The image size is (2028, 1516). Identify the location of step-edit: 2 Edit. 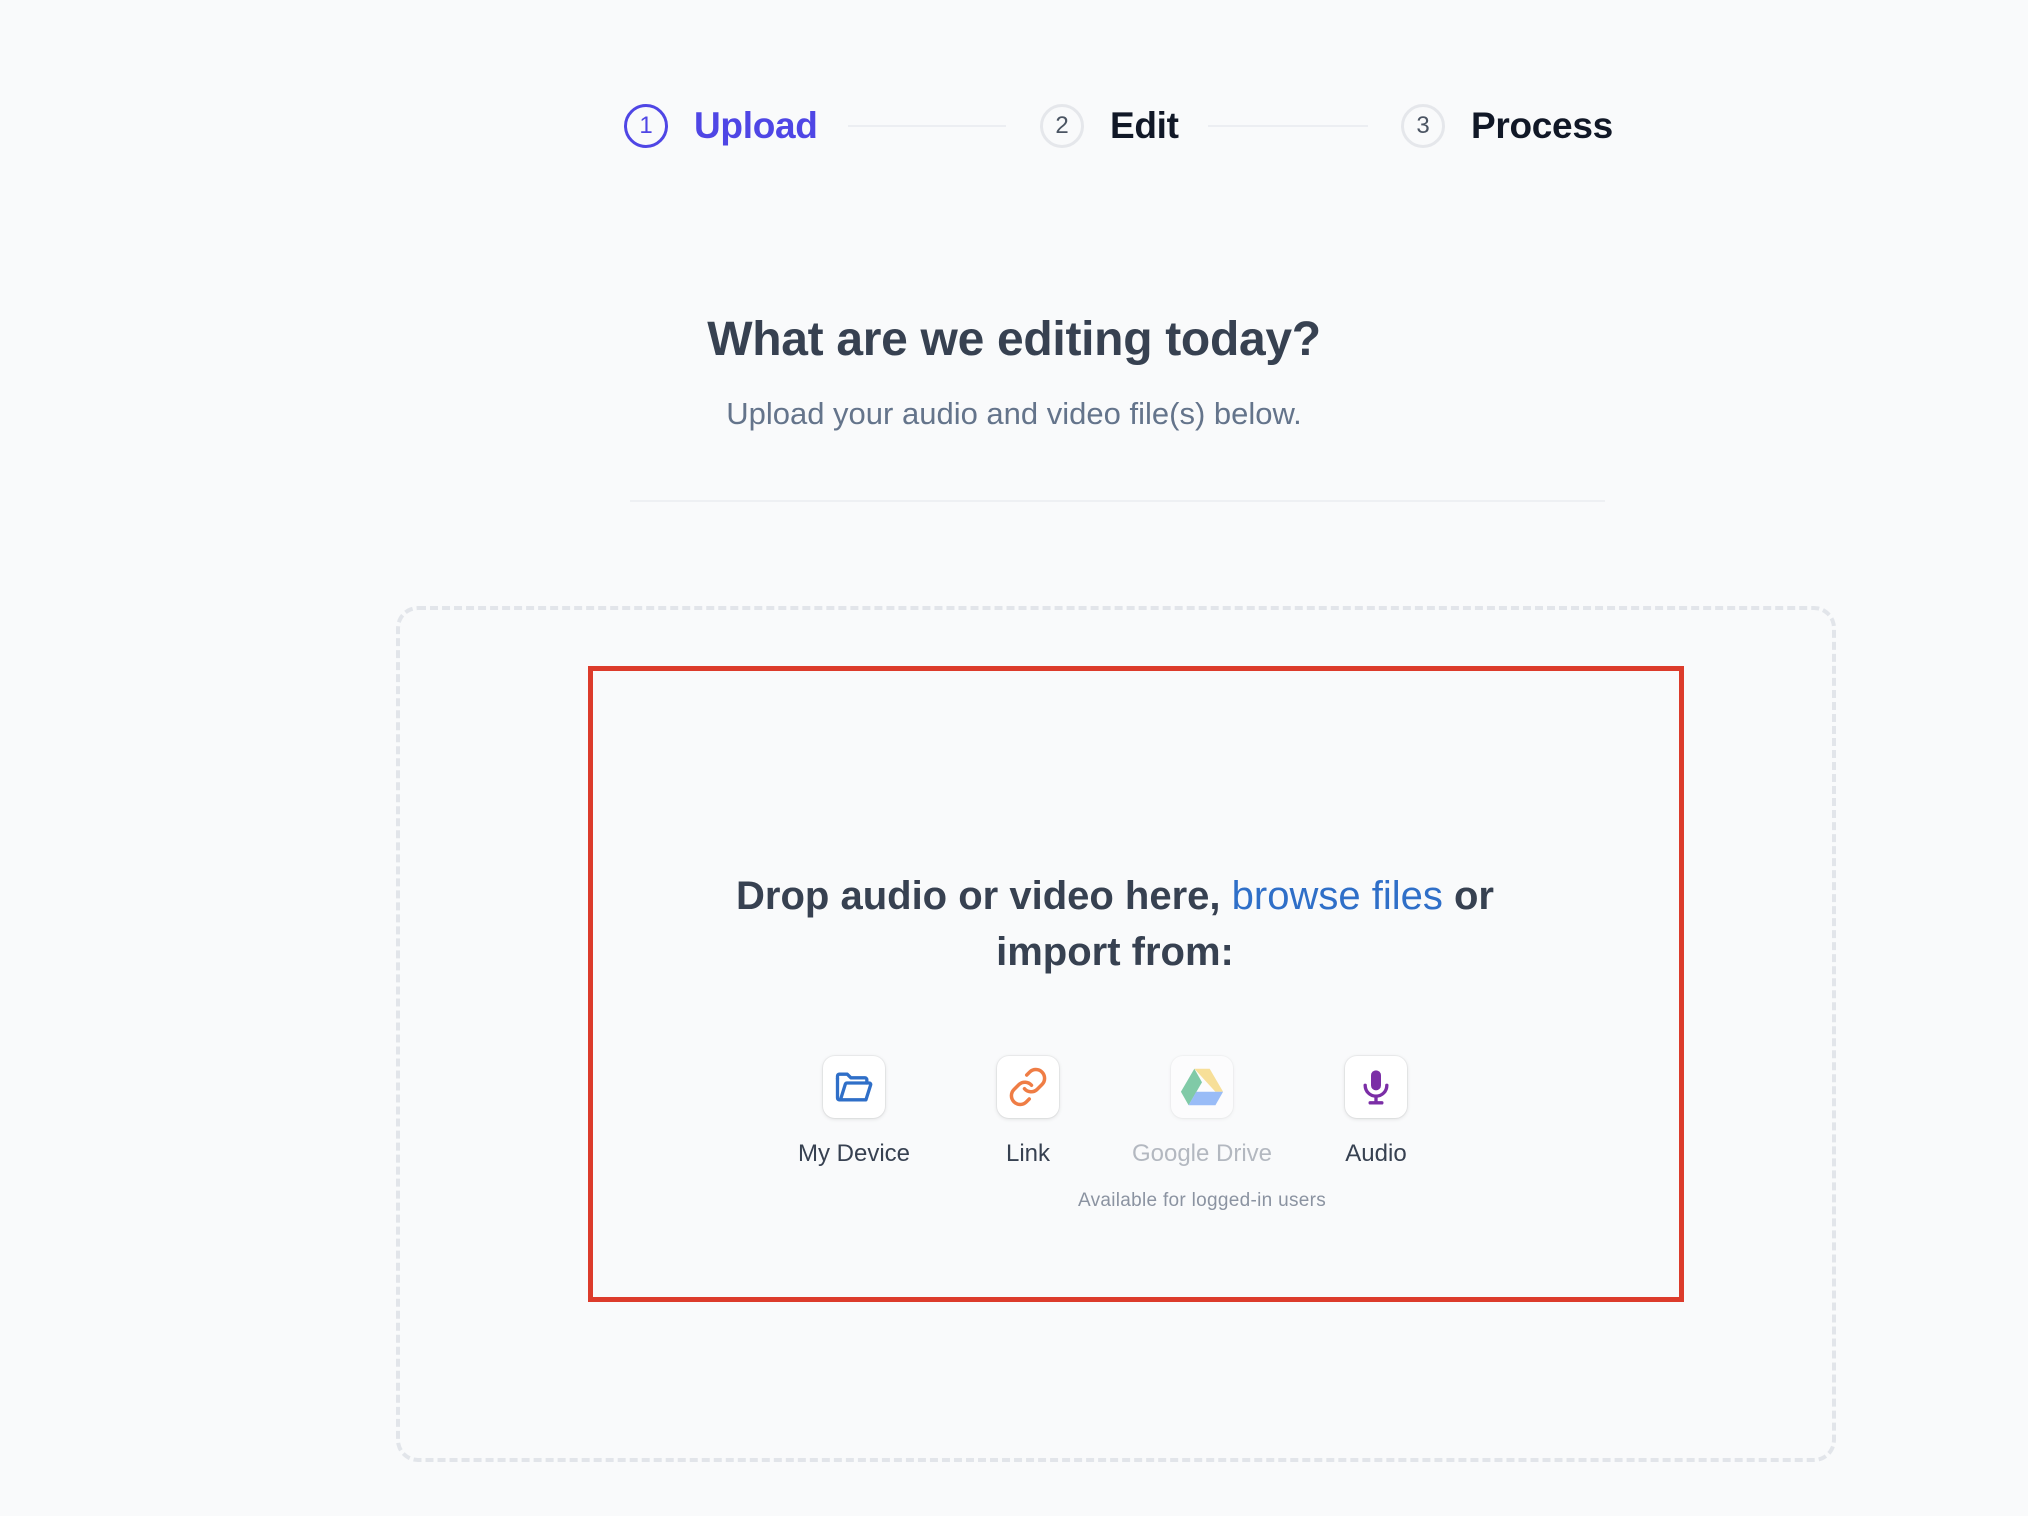
(1109, 126).